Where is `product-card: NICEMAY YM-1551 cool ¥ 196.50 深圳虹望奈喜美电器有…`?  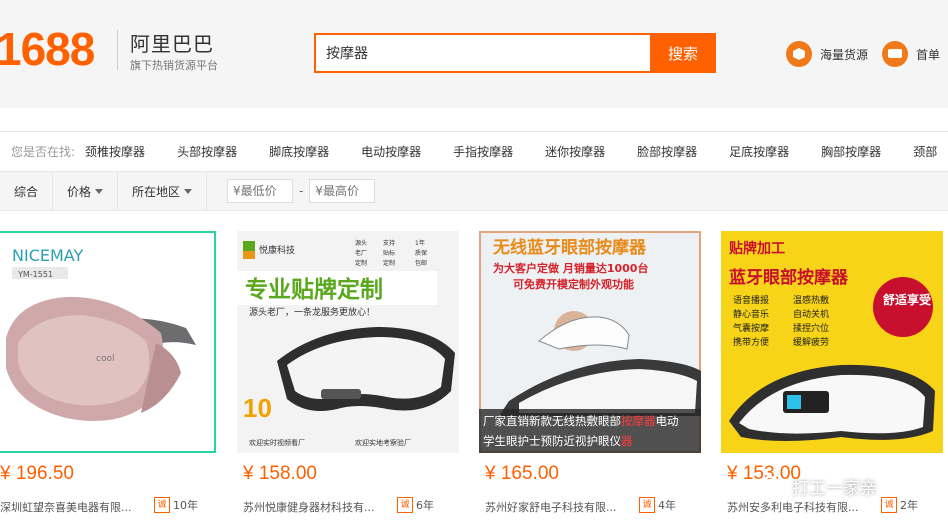 product-card: NICEMAY YM-1551 cool ¥ 196.50 深圳虹望奈喜美电器有… is located at coordinates (108, 379).